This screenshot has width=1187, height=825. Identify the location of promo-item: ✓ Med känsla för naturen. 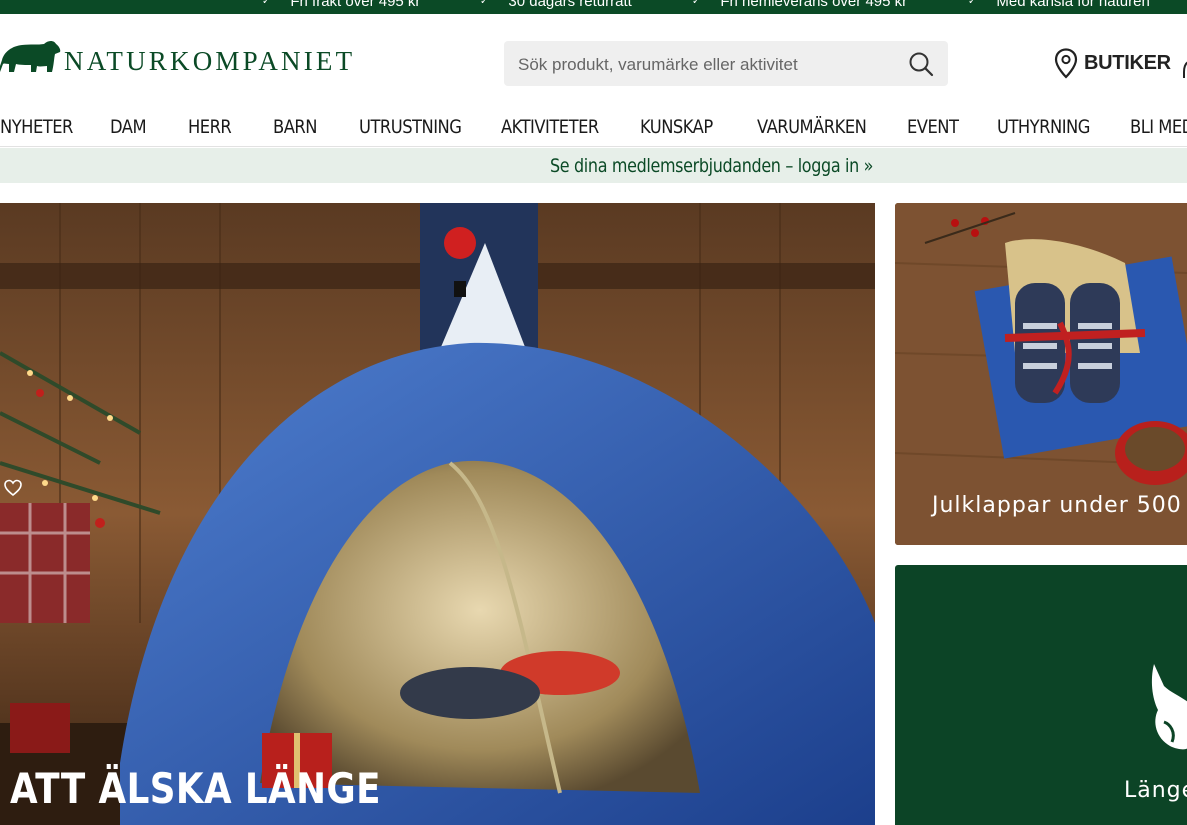
(1059, 5).